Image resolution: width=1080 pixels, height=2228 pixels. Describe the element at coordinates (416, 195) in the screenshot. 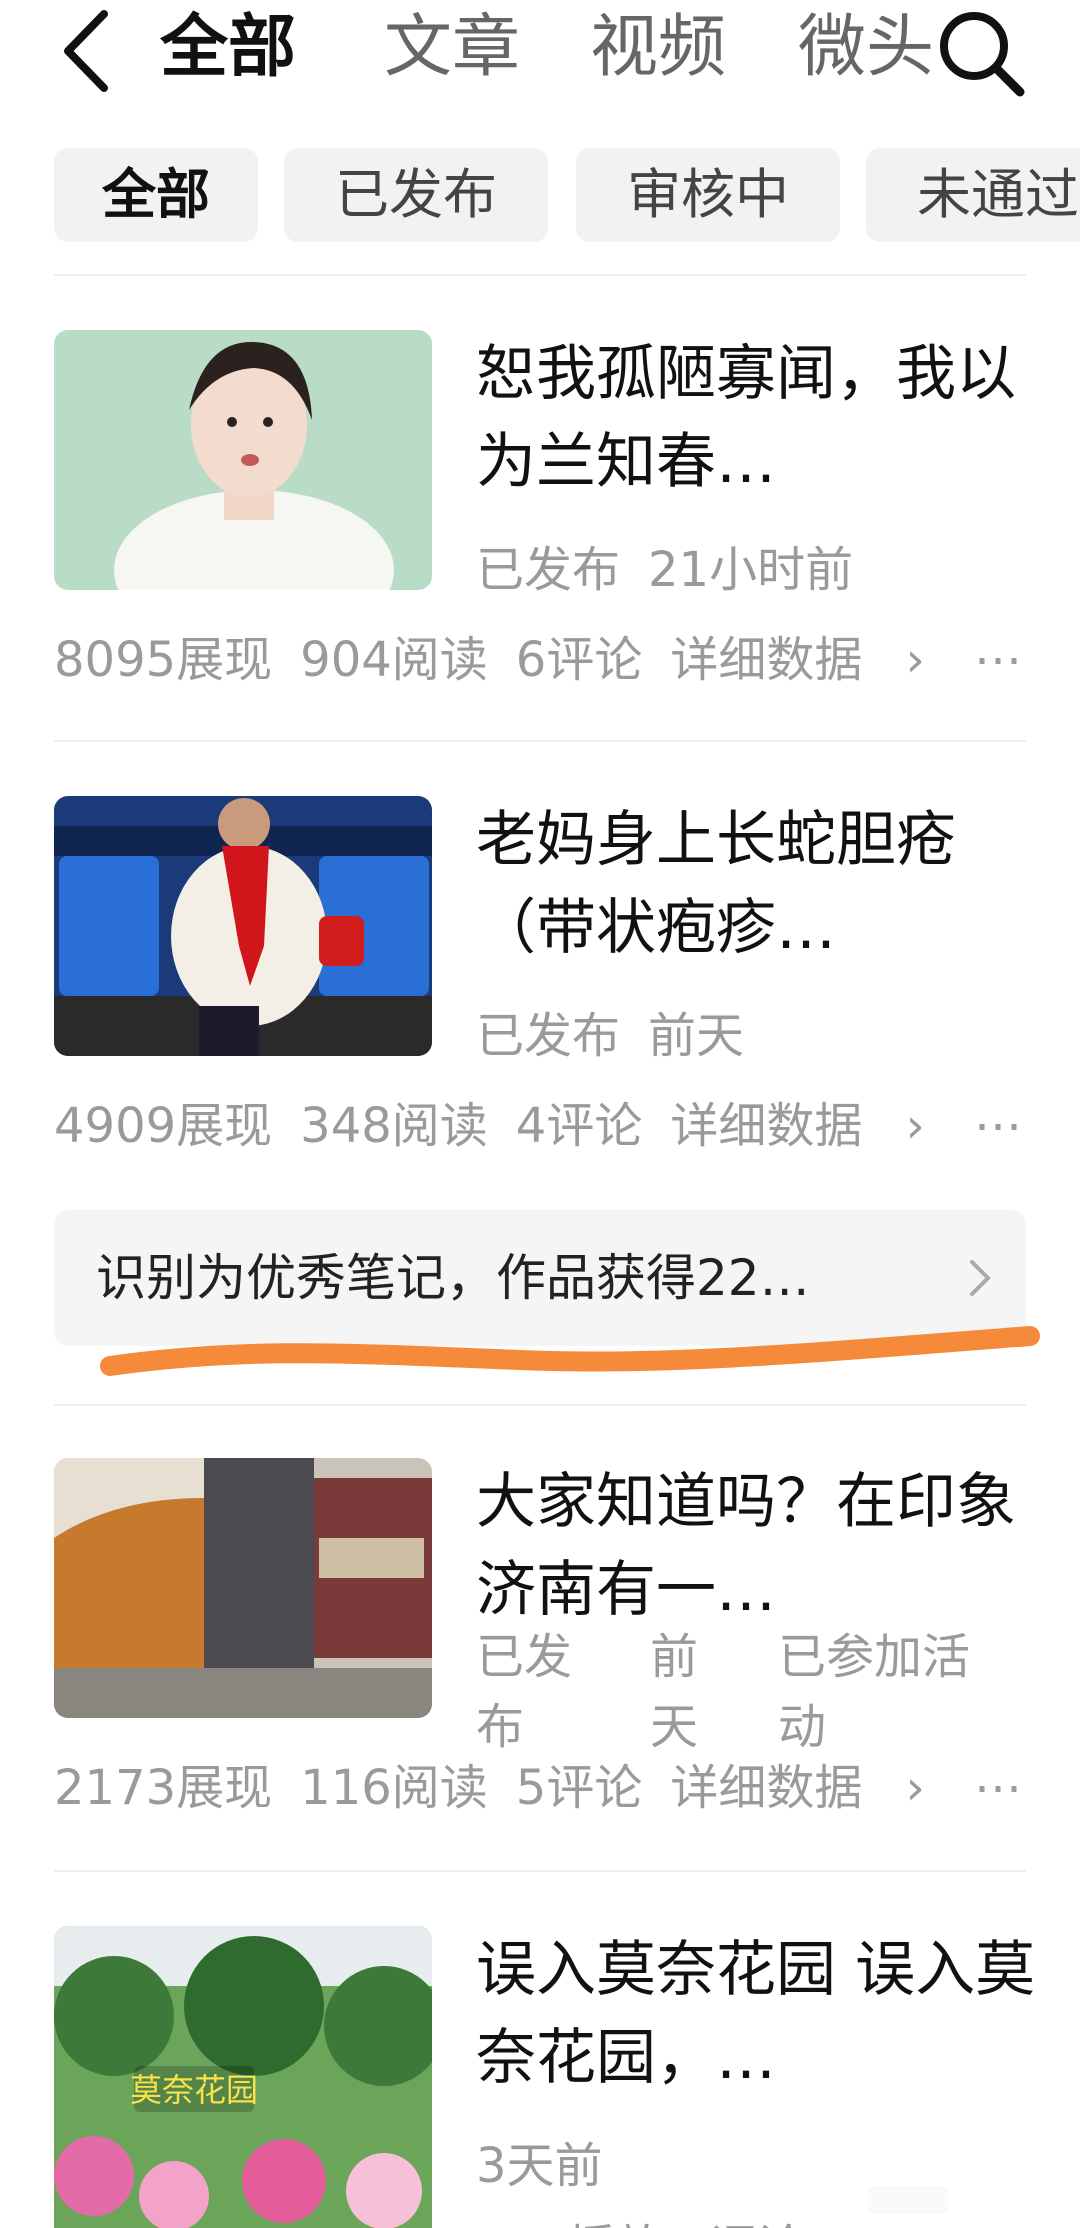

I see `filter-chip-published: 已发布` at that location.